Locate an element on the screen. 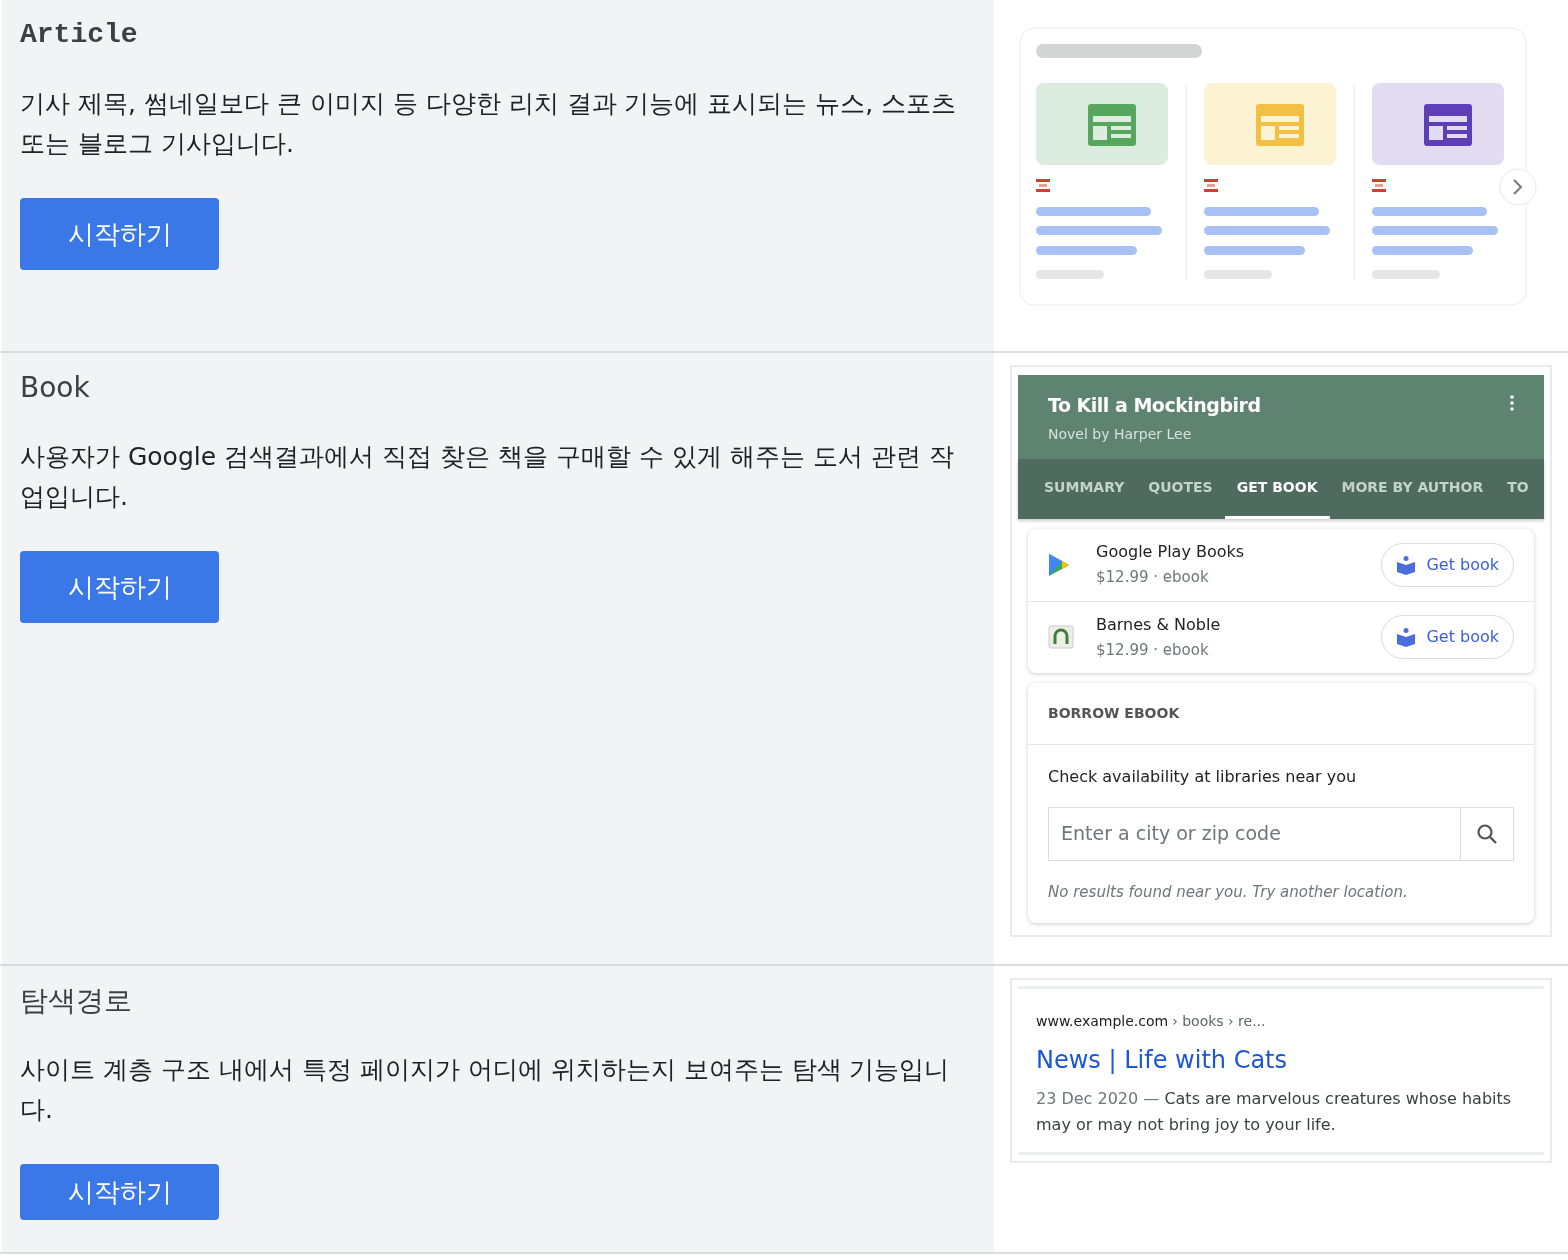 Image resolution: width=1568 pixels, height=1260 pixels. borrow-prompt: Check availability at libraries near you is located at coordinates (1203, 776).